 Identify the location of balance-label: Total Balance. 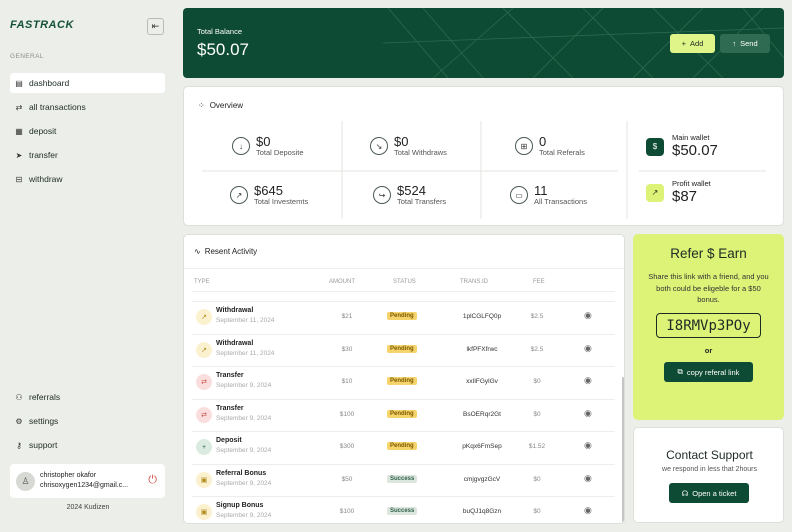
(220, 31).